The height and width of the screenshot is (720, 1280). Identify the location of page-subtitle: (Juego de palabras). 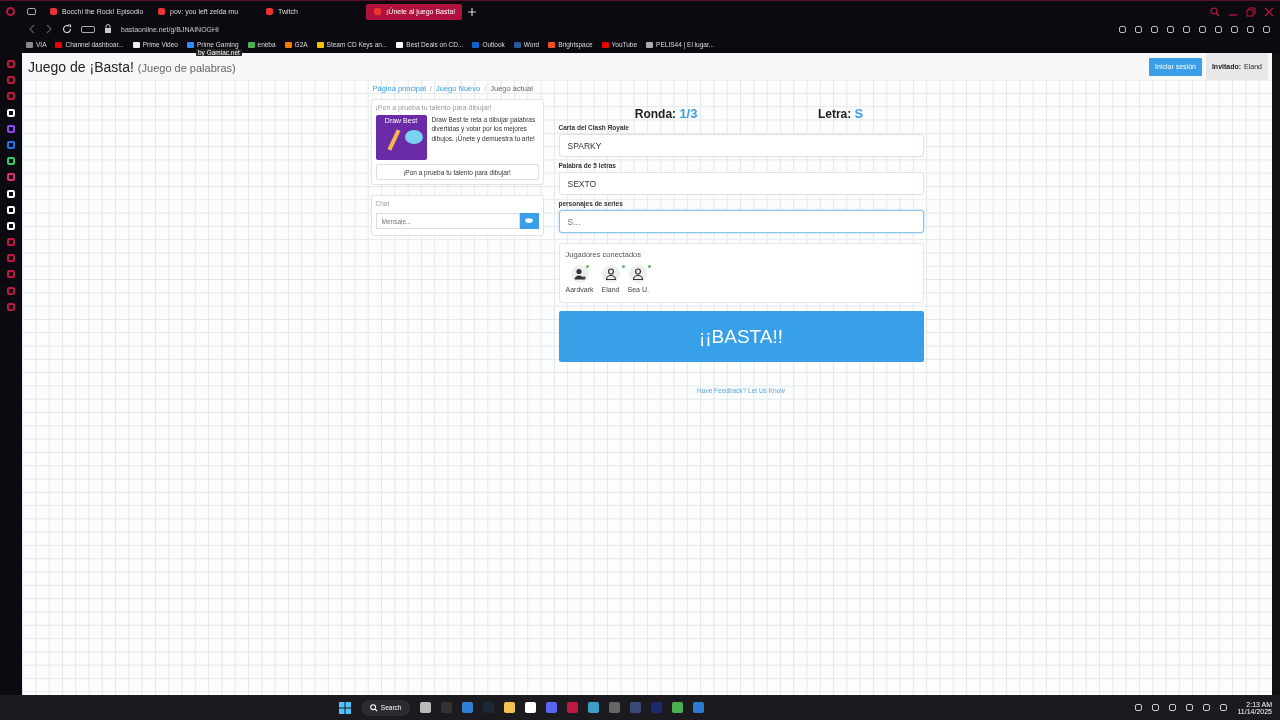
(186, 67).